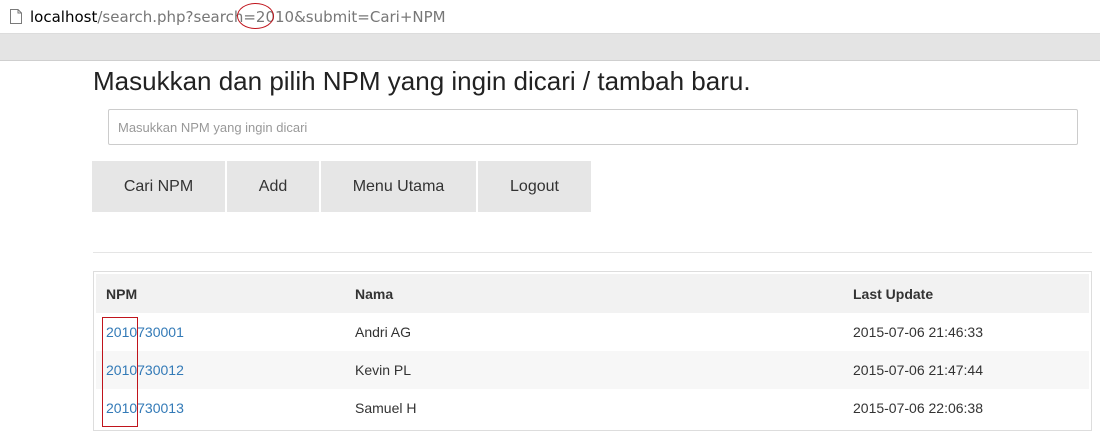 The height and width of the screenshot is (435, 1100). What do you see at coordinates (966, 293) in the screenshot?
I see `header-last-update: Last Update` at bounding box center [966, 293].